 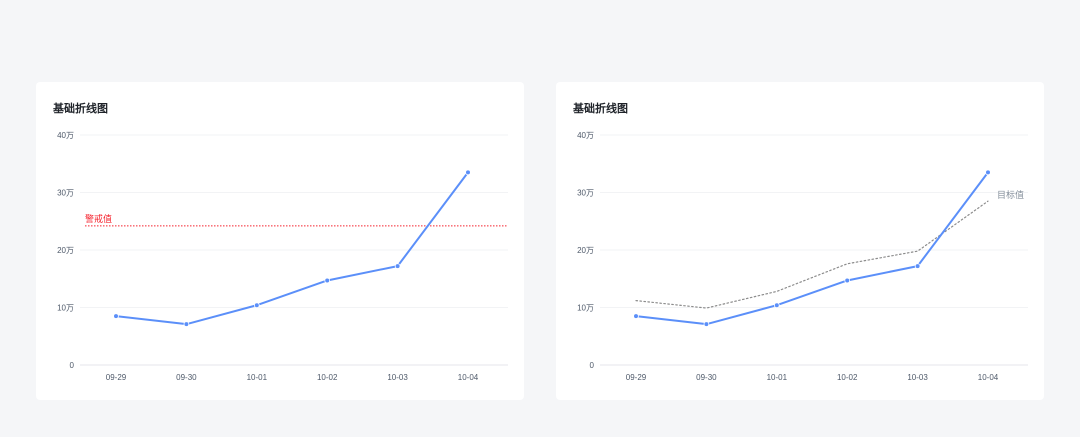 I want to click on series-end-label: 目标值, so click(x=1010, y=194).